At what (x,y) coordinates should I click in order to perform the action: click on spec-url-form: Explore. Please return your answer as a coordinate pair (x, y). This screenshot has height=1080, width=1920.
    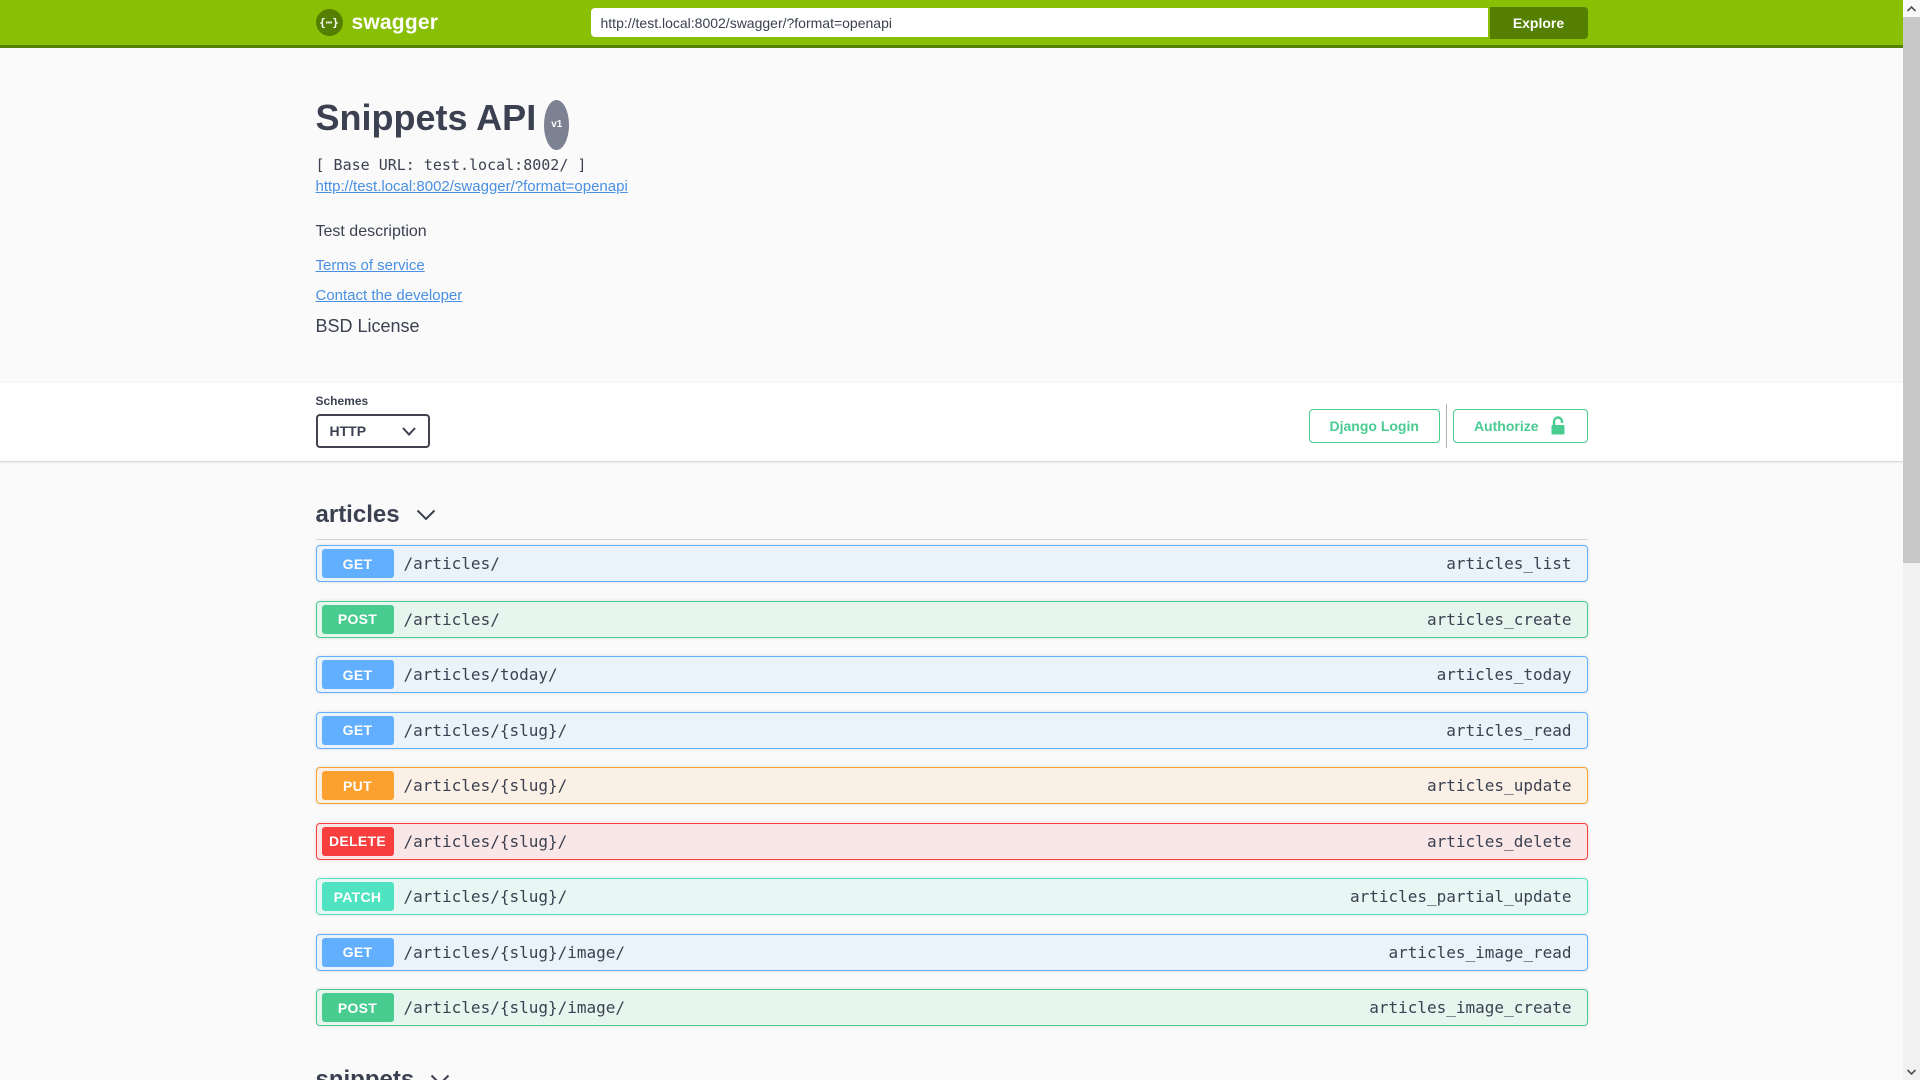
    Looking at the image, I should click on (1089, 22).